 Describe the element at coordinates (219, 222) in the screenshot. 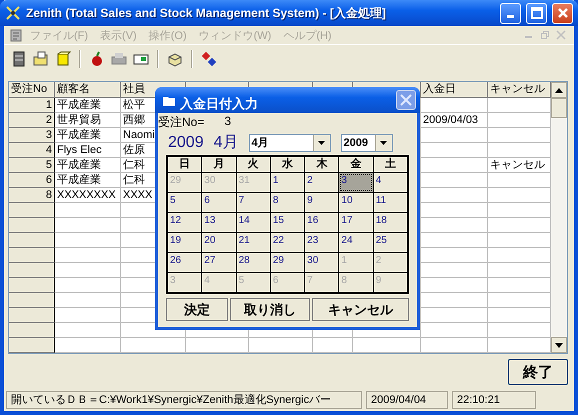

I see `calendar-day: 13` at that location.